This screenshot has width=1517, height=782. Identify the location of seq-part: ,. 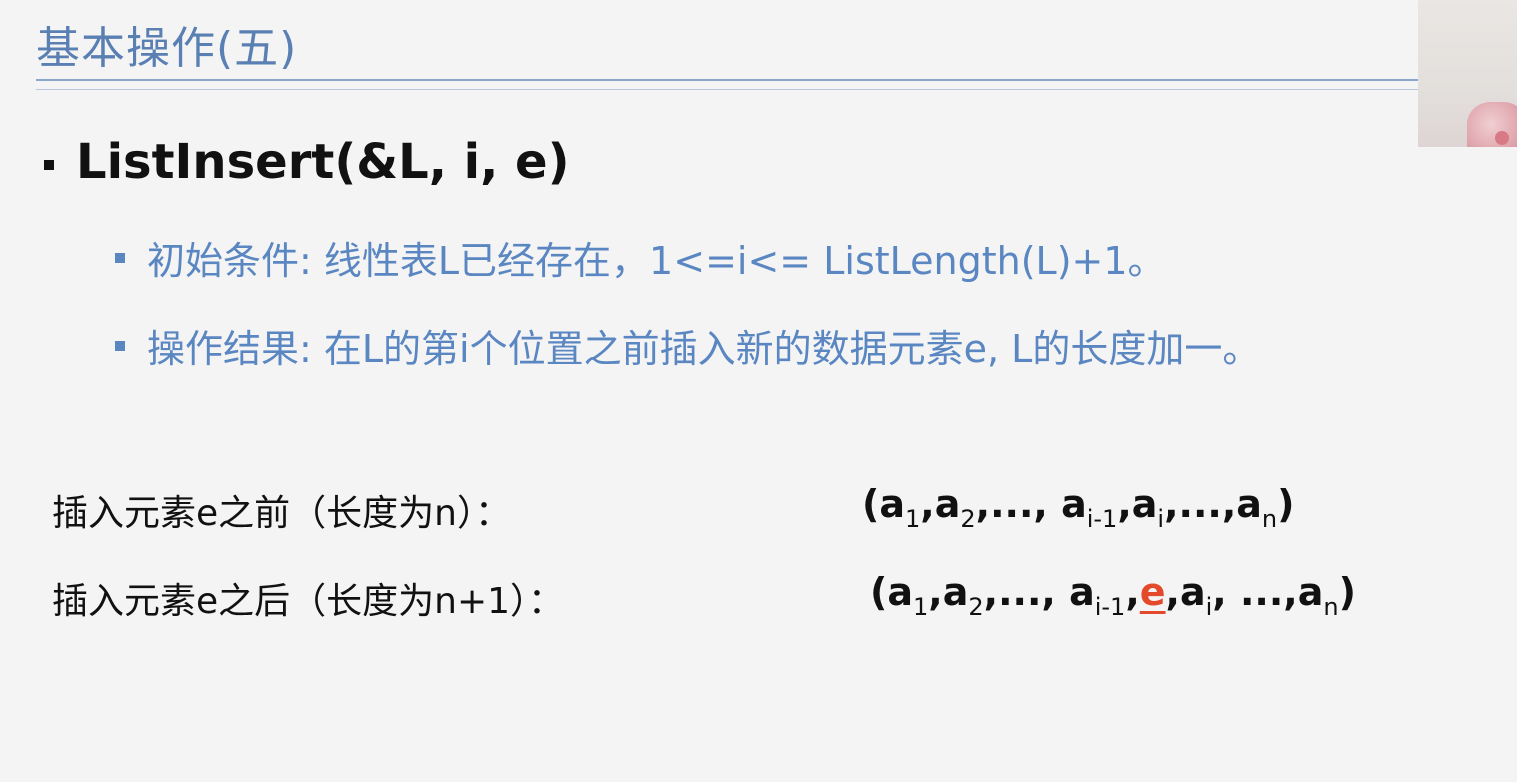
(1132, 592).